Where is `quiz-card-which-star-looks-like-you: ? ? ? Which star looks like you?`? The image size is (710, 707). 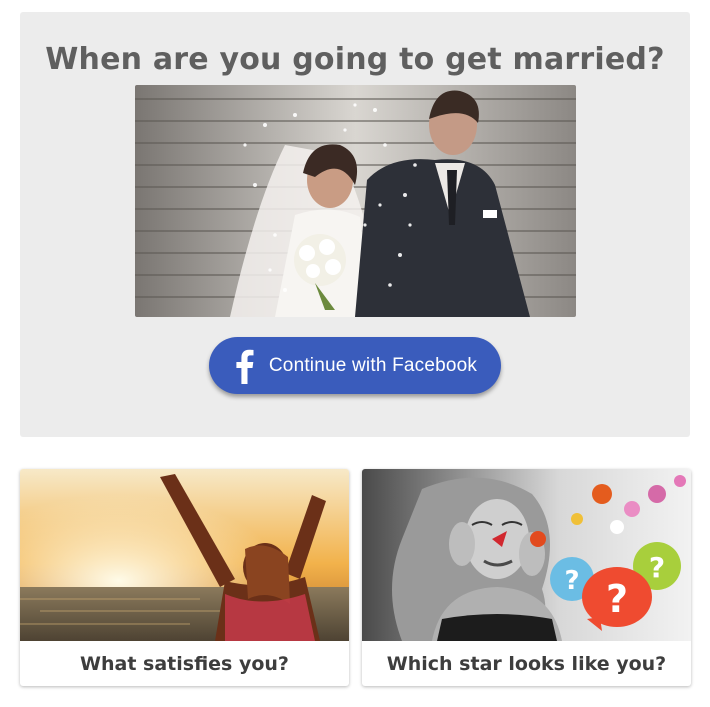 quiz-card-which-star-looks-like-you: ? ? ? Which star looks like you? is located at coordinates (526, 577).